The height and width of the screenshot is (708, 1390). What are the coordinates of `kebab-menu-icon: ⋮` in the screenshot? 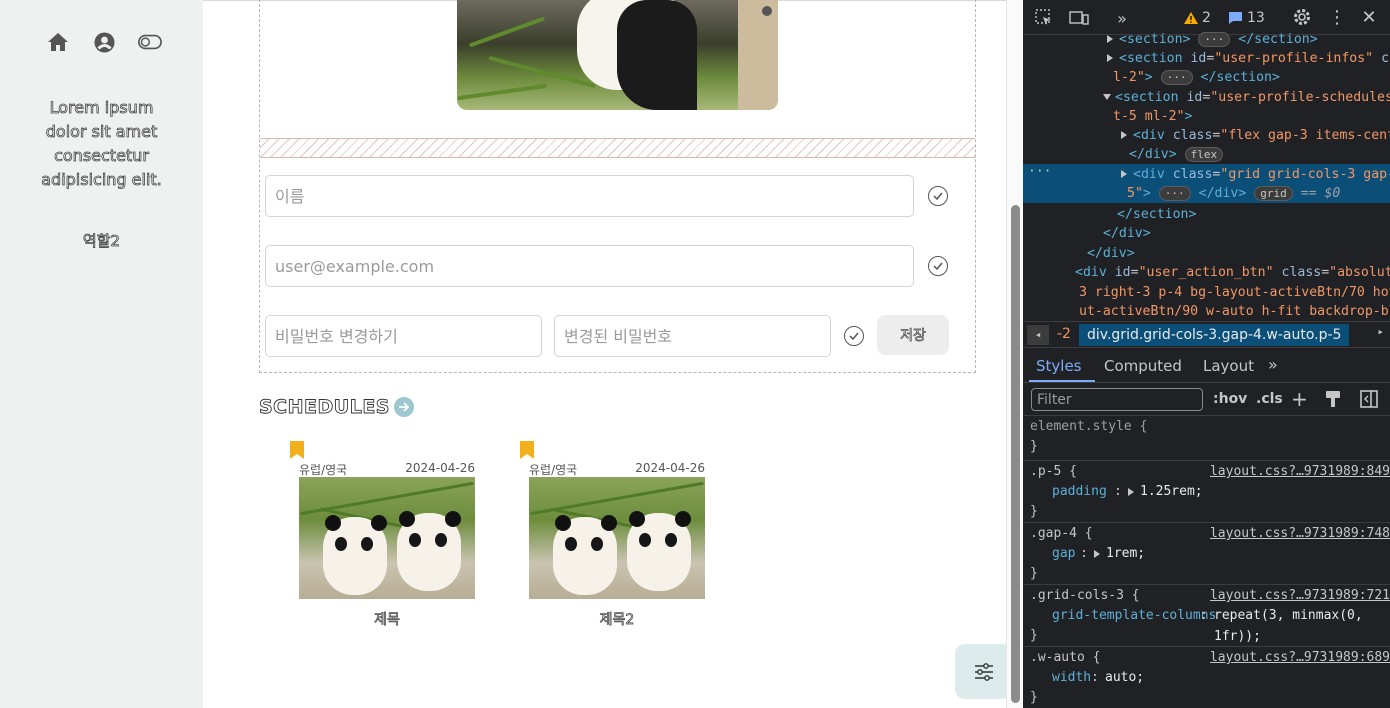 It's located at (1337, 17).